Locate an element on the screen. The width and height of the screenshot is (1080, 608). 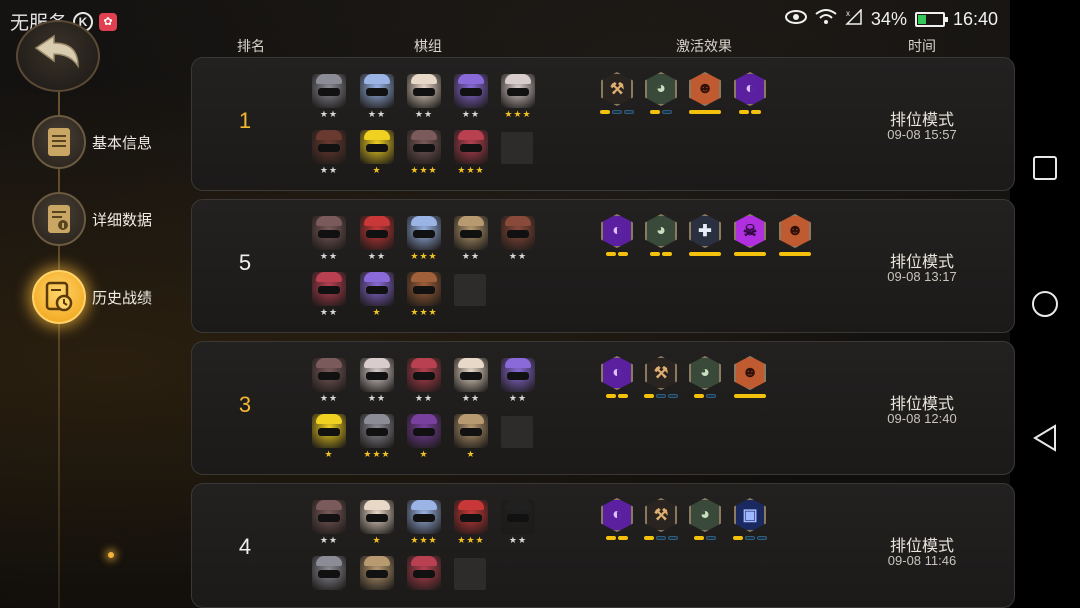
status-bar: 无服务 K ✿ x 34% 16:40 is located at coordinates (505, 20).